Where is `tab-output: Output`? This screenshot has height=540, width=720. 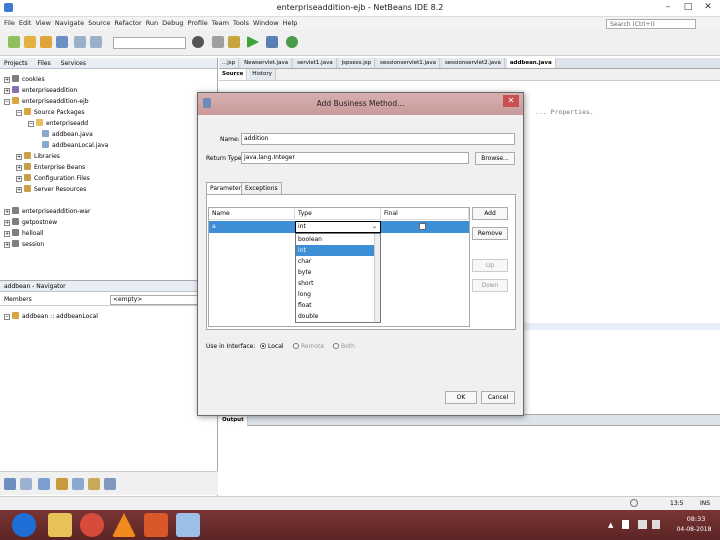 tab-output: Output is located at coordinates (233, 420).